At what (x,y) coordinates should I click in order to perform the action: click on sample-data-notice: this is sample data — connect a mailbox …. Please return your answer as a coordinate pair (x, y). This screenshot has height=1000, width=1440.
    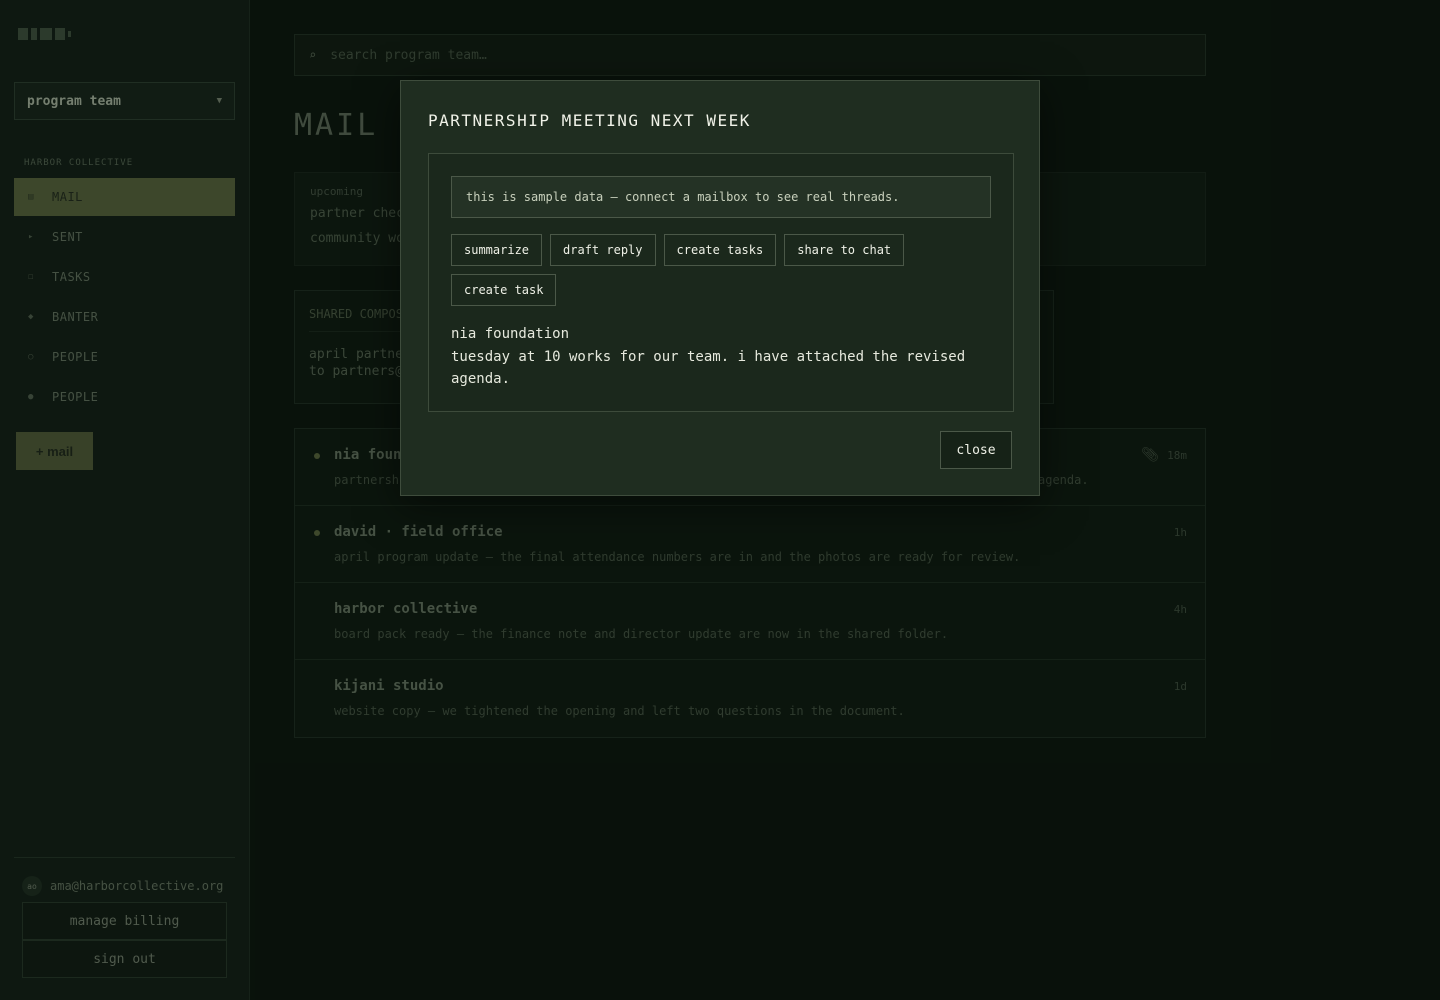
    Looking at the image, I should click on (721, 197).